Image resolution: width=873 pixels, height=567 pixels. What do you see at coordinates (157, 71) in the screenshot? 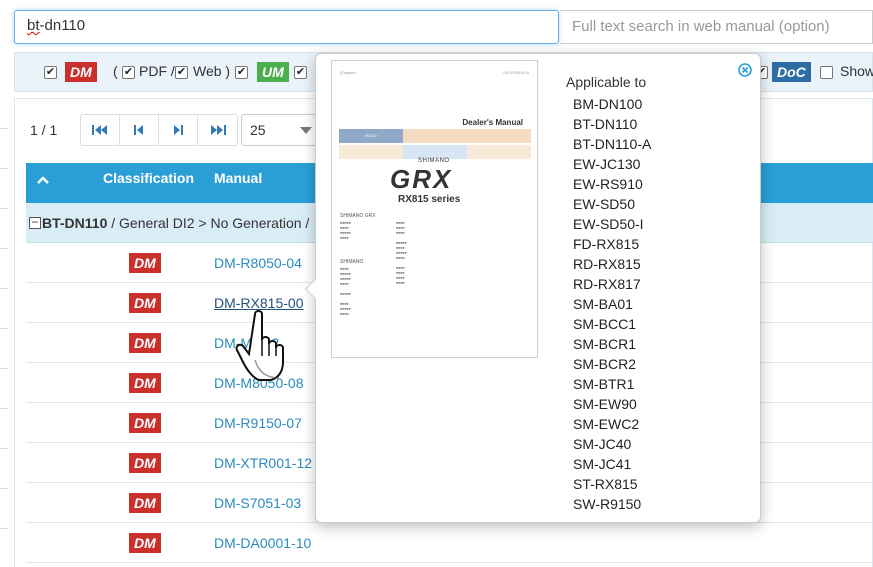
I see `pdf-label: PDF /` at bounding box center [157, 71].